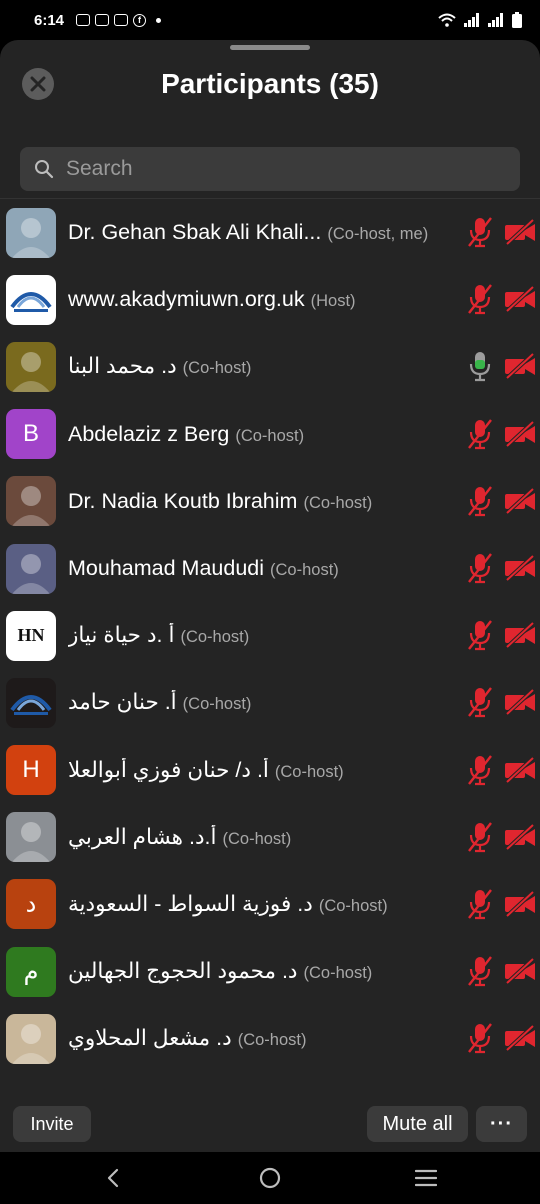 This screenshot has width=540, height=1204. Describe the element at coordinates (111, 20) in the screenshot. I see `notification-icons: f` at that location.